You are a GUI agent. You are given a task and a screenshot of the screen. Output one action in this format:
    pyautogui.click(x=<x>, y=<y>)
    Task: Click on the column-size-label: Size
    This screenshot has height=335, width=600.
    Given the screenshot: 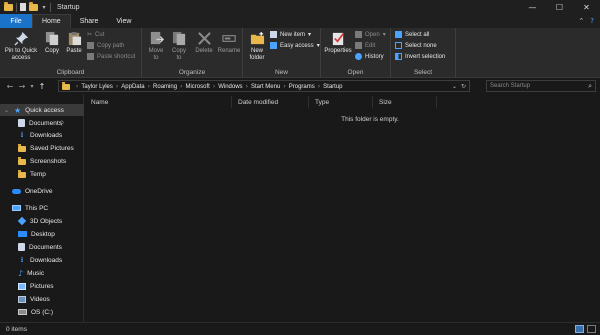 What is the action you would take?
    pyautogui.click(x=385, y=102)
    